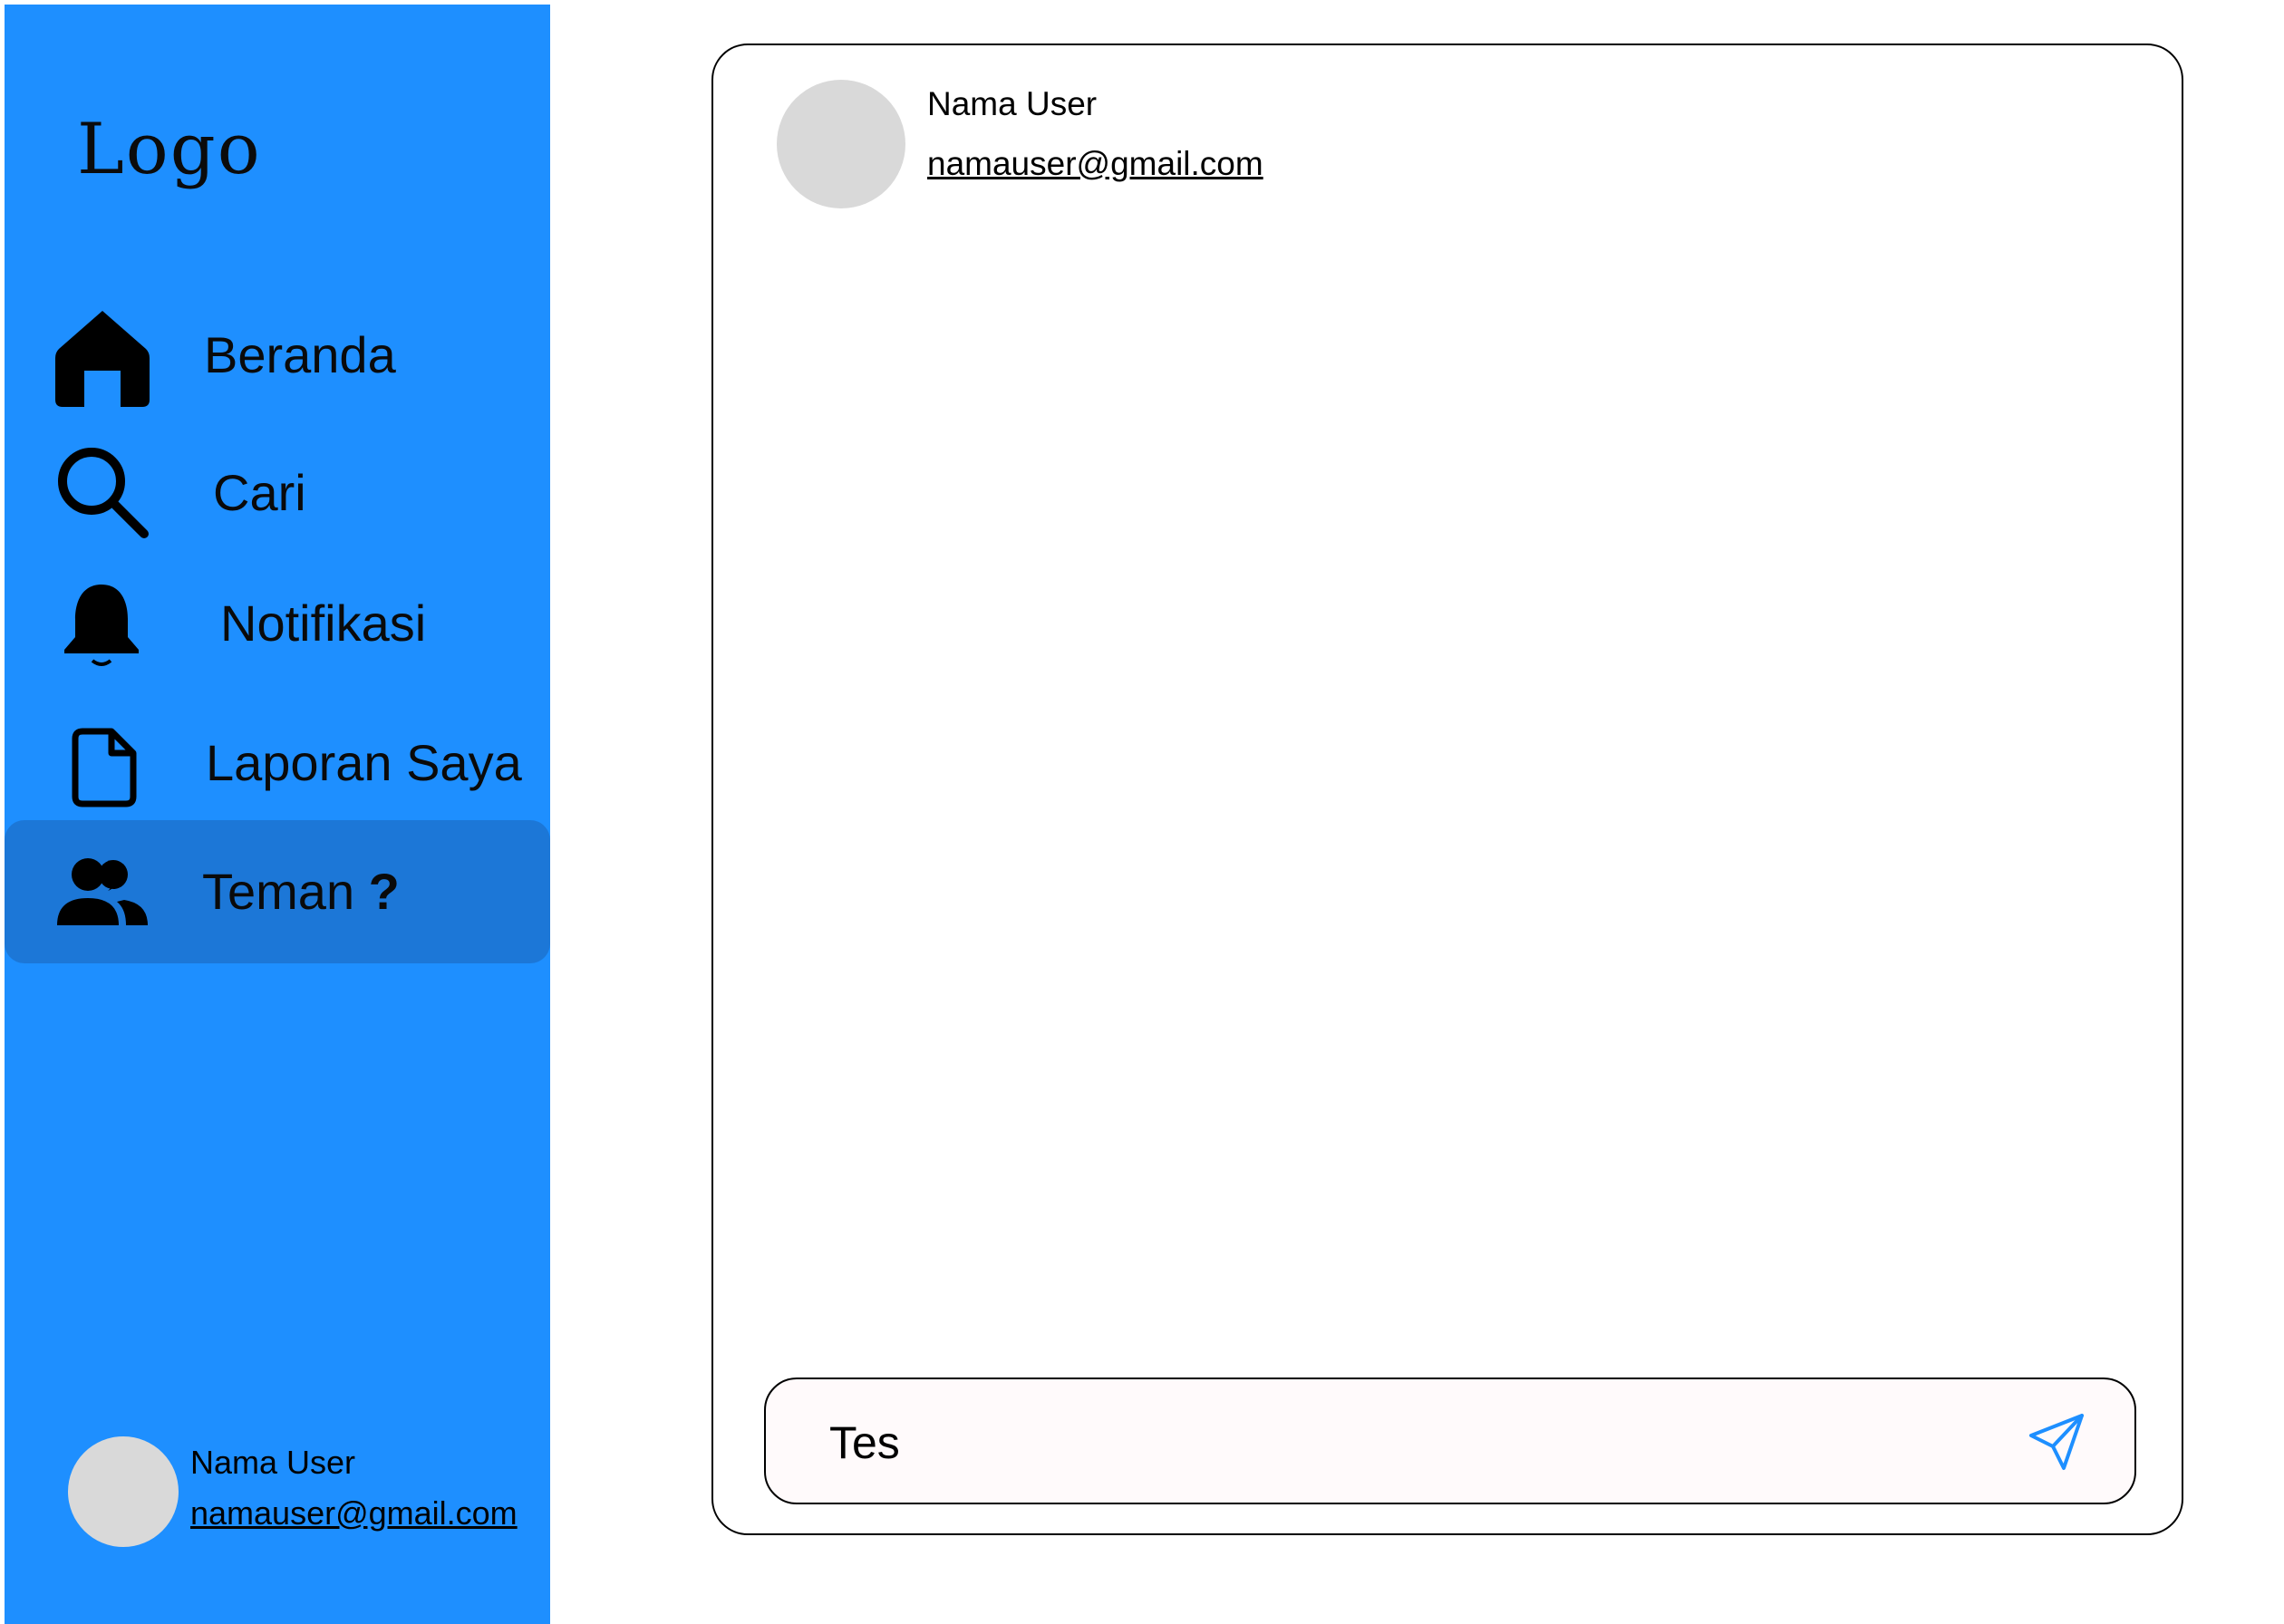 This screenshot has height=1624, width=2284. What do you see at coordinates (102, 892) in the screenshot?
I see `users-icon` at bounding box center [102, 892].